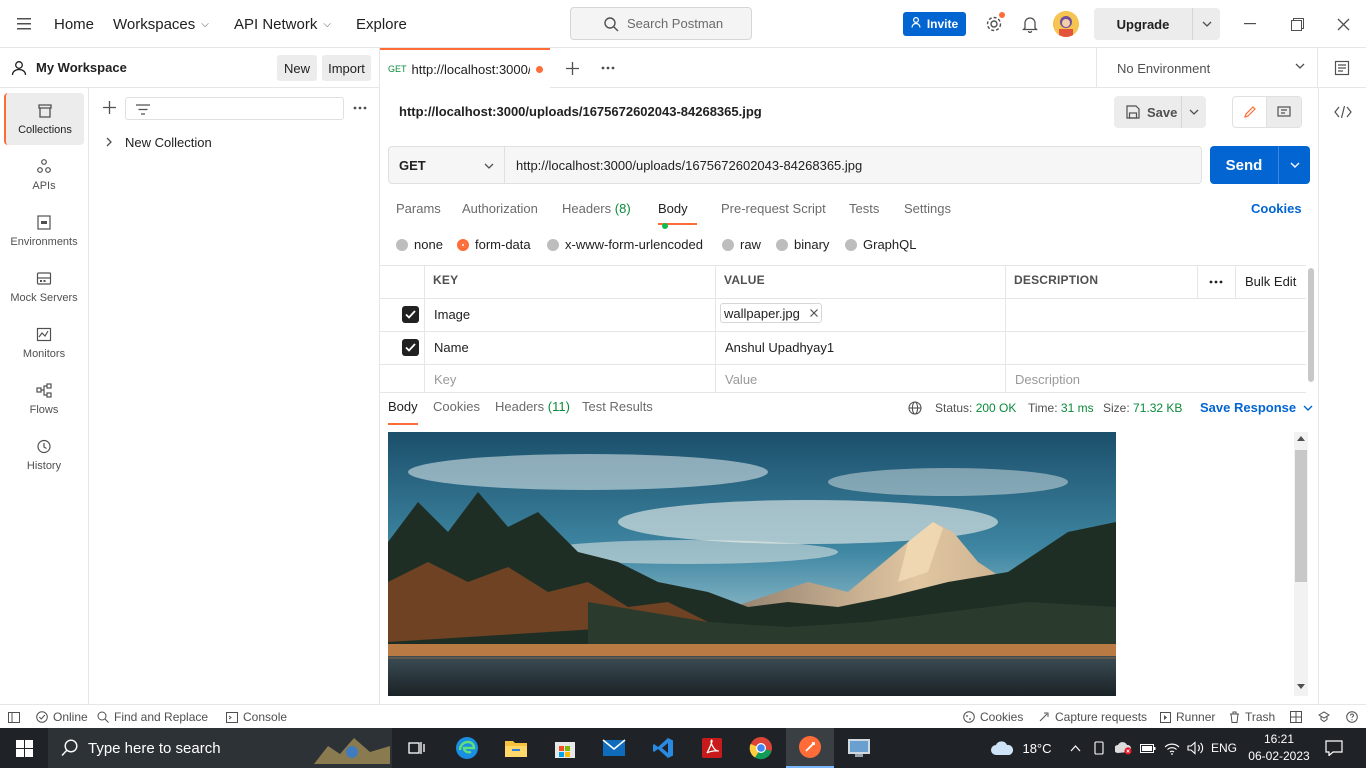 The height and width of the screenshot is (768, 1366). I want to click on device-icon, so click(1099, 748).